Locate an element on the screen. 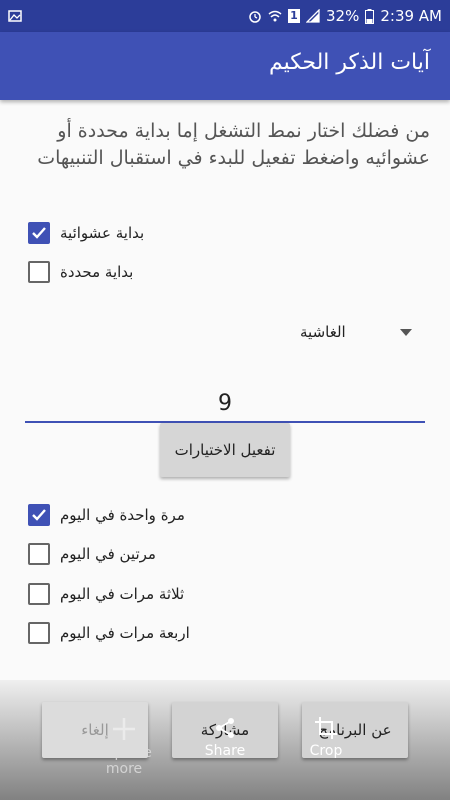 The width and height of the screenshot is (450, 800). checkbox-label: اربعة مرات في اليوم is located at coordinates (125, 633).